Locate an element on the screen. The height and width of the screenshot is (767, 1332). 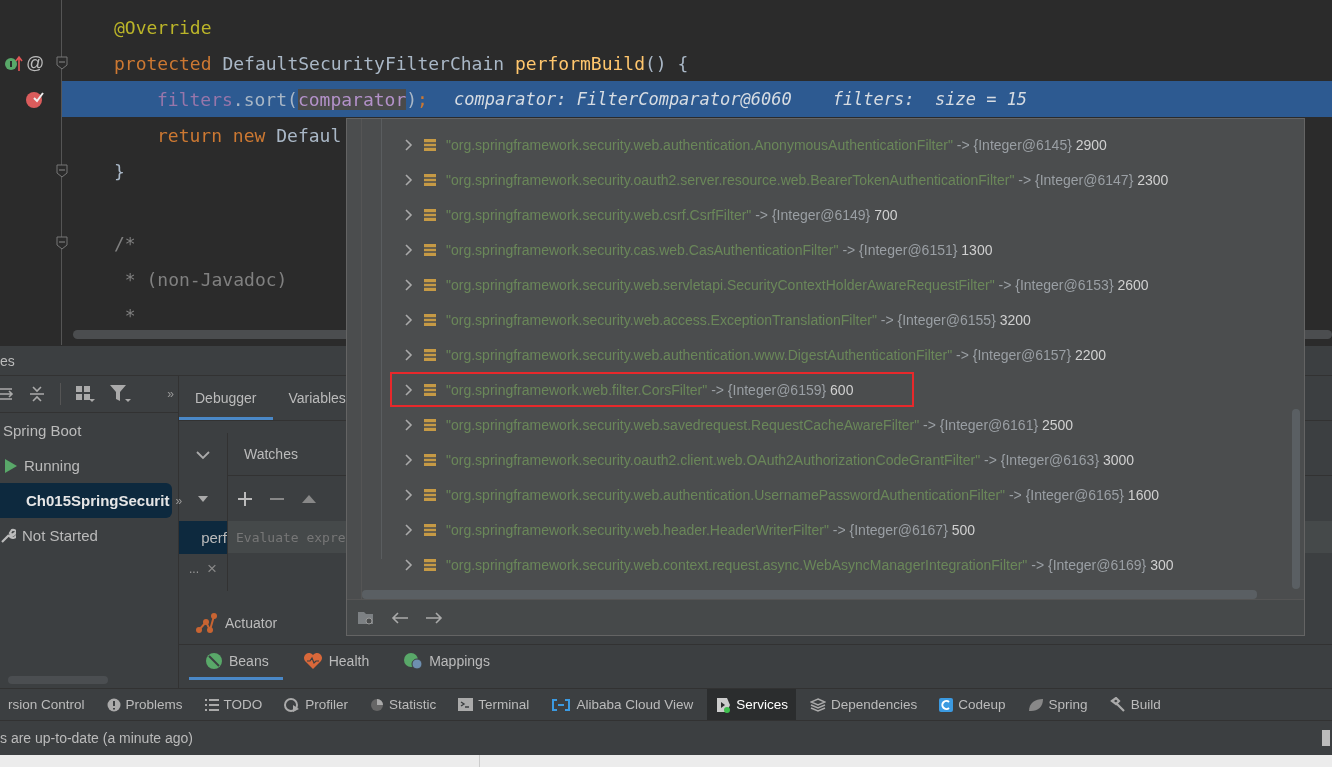
tool-window-button: Statistic is located at coordinates (403, 704).